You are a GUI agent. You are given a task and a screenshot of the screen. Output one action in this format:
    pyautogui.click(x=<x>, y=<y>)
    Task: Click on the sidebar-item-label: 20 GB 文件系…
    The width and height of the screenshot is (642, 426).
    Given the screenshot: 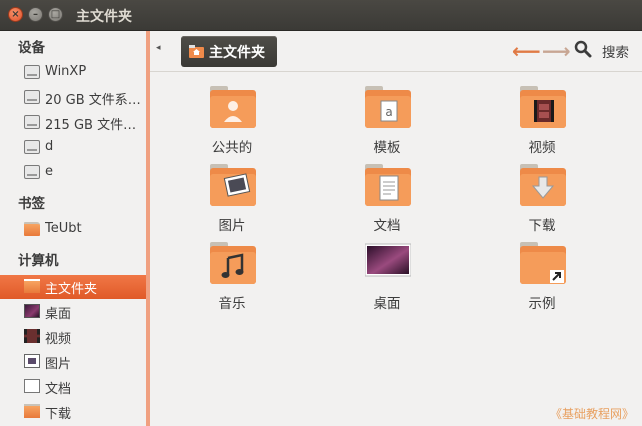 What is the action you would take?
    pyautogui.click(x=93, y=100)
    